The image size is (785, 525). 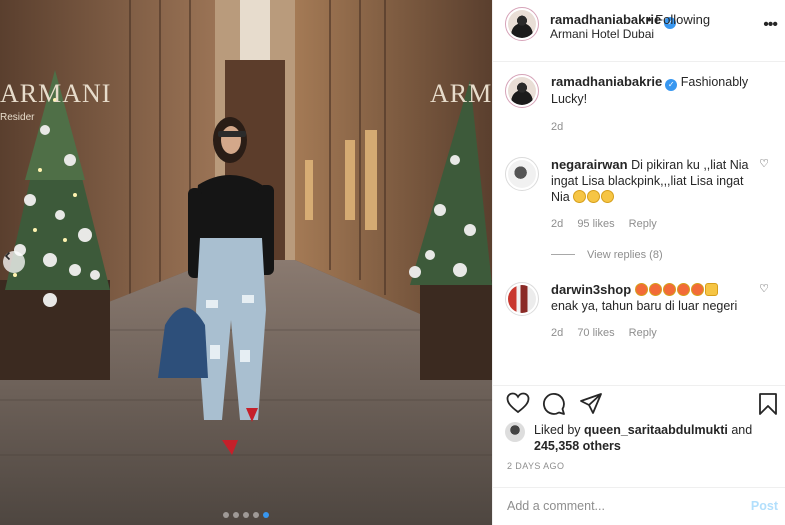 What do you see at coordinates (678, 19) in the screenshot?
I see `following-button: • Following` at bounding box center [678, 19].